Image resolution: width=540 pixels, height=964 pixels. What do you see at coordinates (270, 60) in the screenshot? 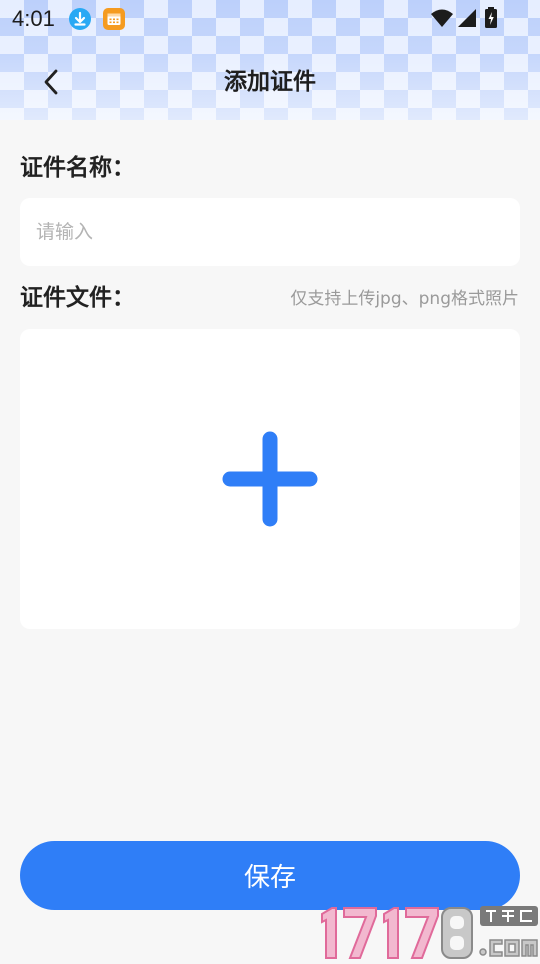
I see `app-header: 4:01 添加证件` at bounding box center [270, 60].